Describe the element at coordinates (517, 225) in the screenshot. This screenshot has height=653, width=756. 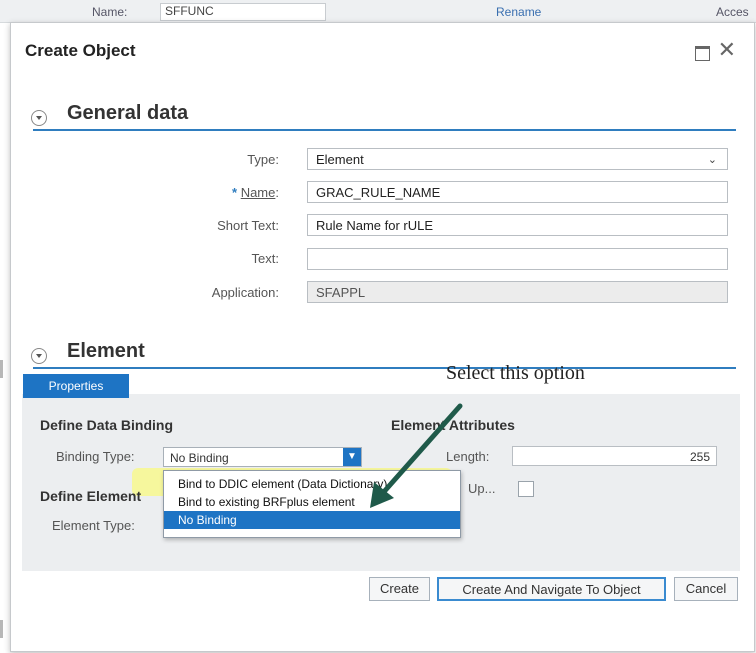
I see `short-text-input: Rule Name for rULE` at that location.